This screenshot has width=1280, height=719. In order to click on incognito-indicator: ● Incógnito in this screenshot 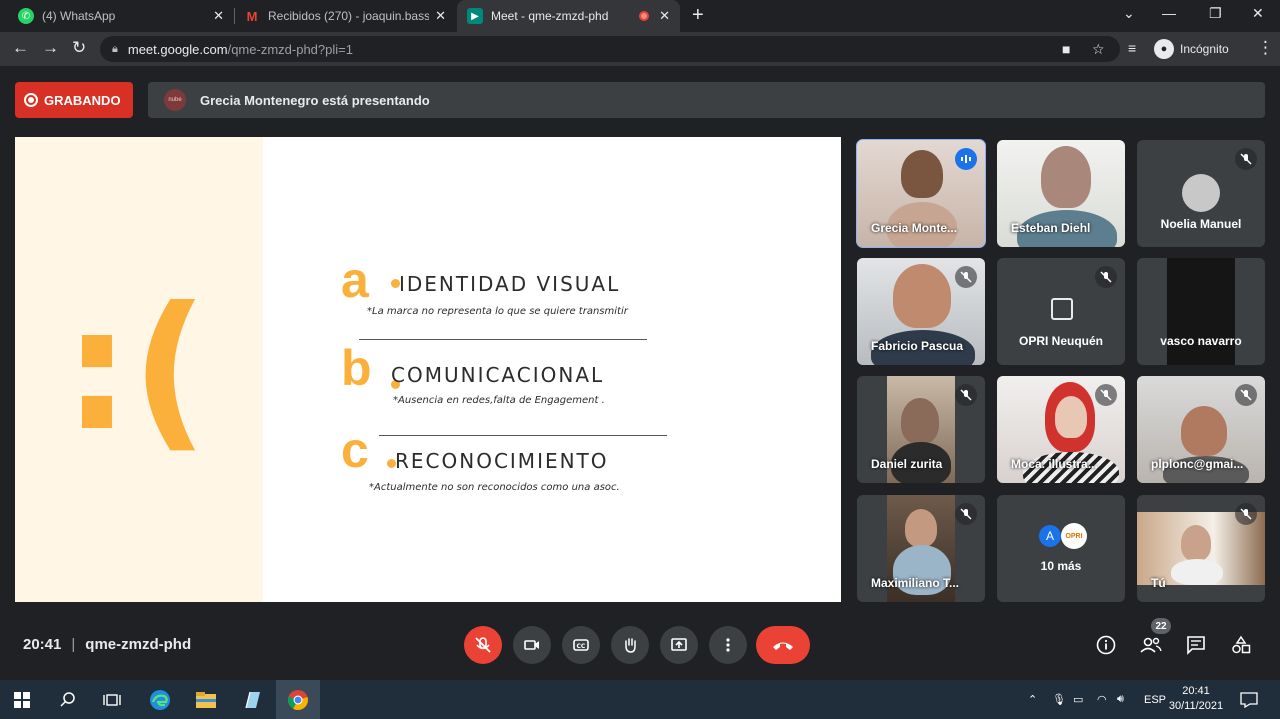, I will do `click(1191, 49)`.